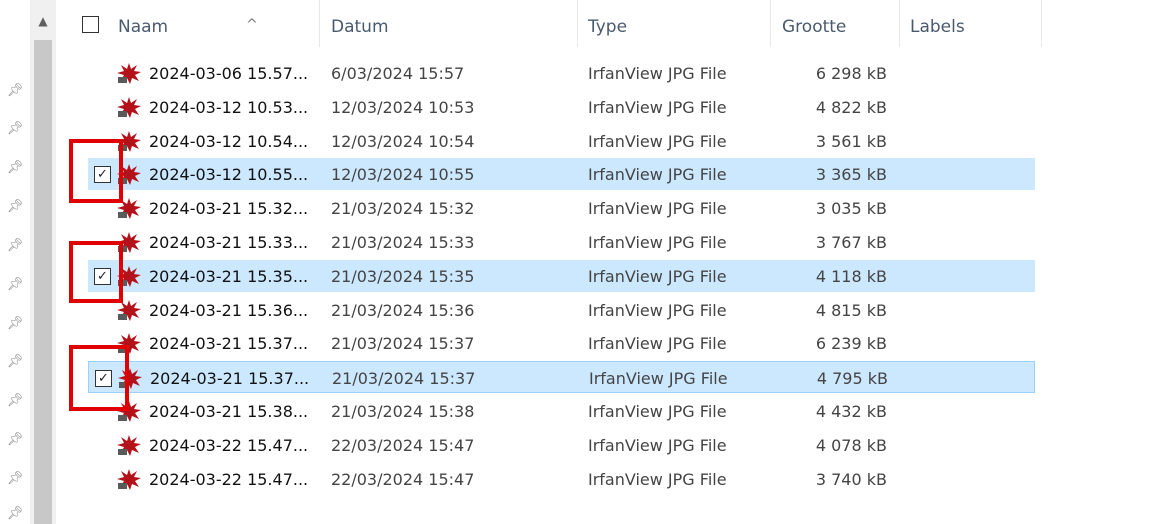 The image size is (1160, 524). Describe the element at coordinates (852, 378) in the screenshot. I see `file-size: 4 795 kB` at that location.